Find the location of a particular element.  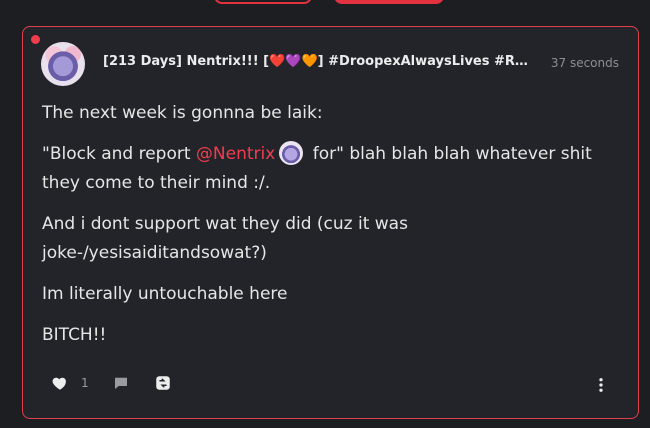

online-indicator is located at coordinates (35, 39).